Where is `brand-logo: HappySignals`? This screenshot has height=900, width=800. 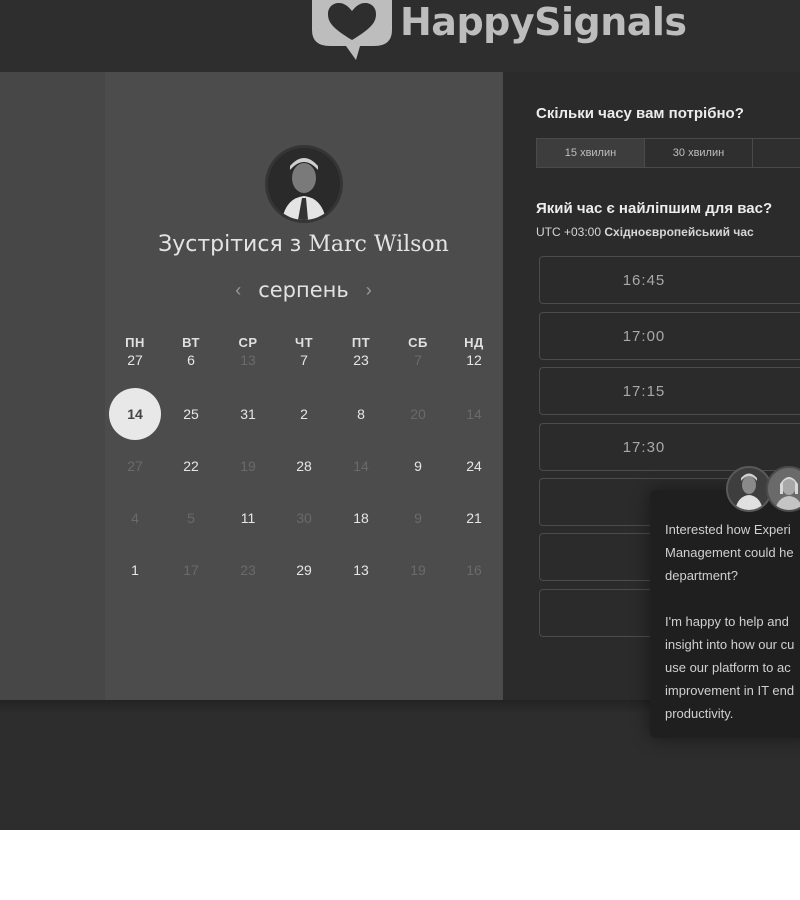
brand-logo: HappySignals is located at coordinates (499, 31).